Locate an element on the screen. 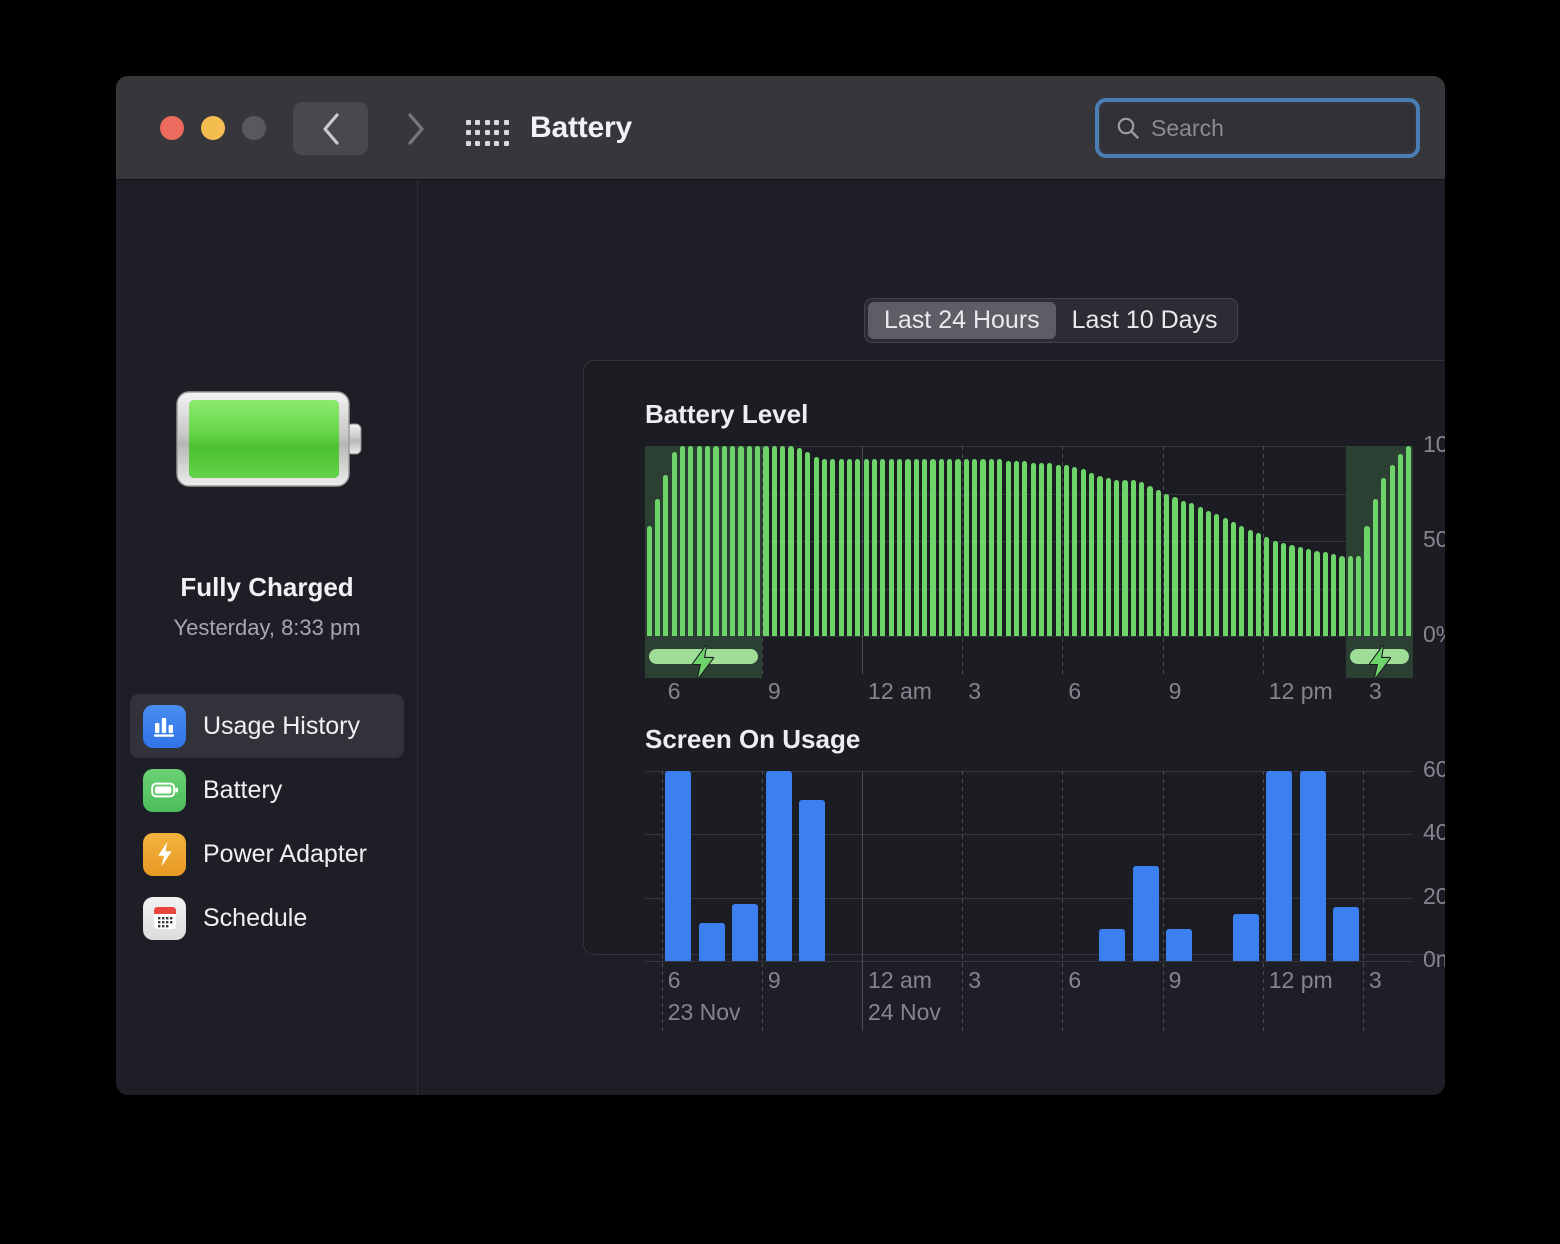  sidebar-item-battery: Battery is located at coordinates (267, 790).